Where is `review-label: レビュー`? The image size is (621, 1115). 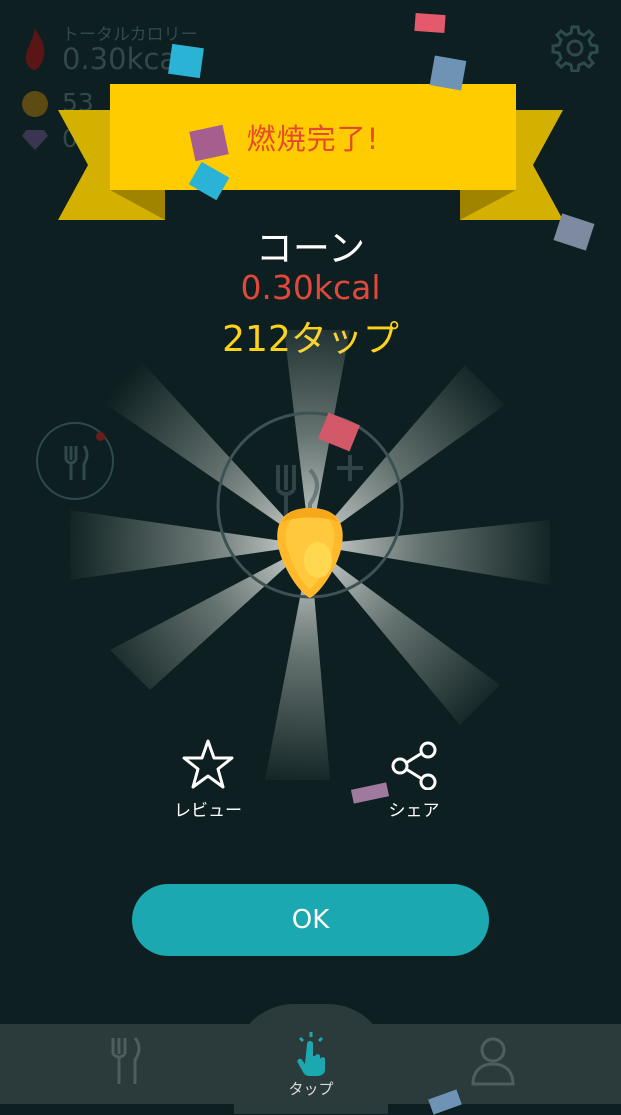
review-label: レビュー is located at coordinates (208, 811).